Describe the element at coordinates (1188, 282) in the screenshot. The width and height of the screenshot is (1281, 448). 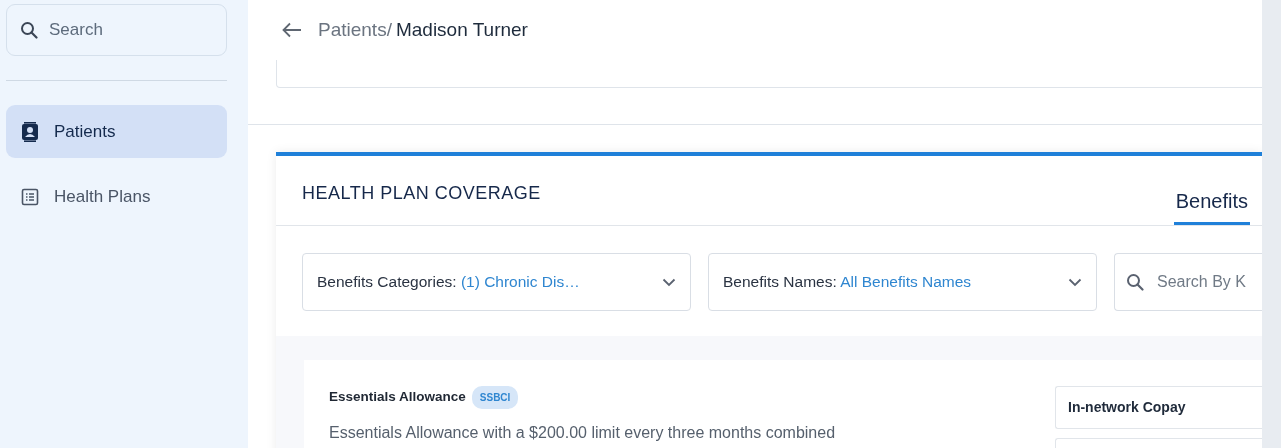
I see `search-field: Search By K` at that location.